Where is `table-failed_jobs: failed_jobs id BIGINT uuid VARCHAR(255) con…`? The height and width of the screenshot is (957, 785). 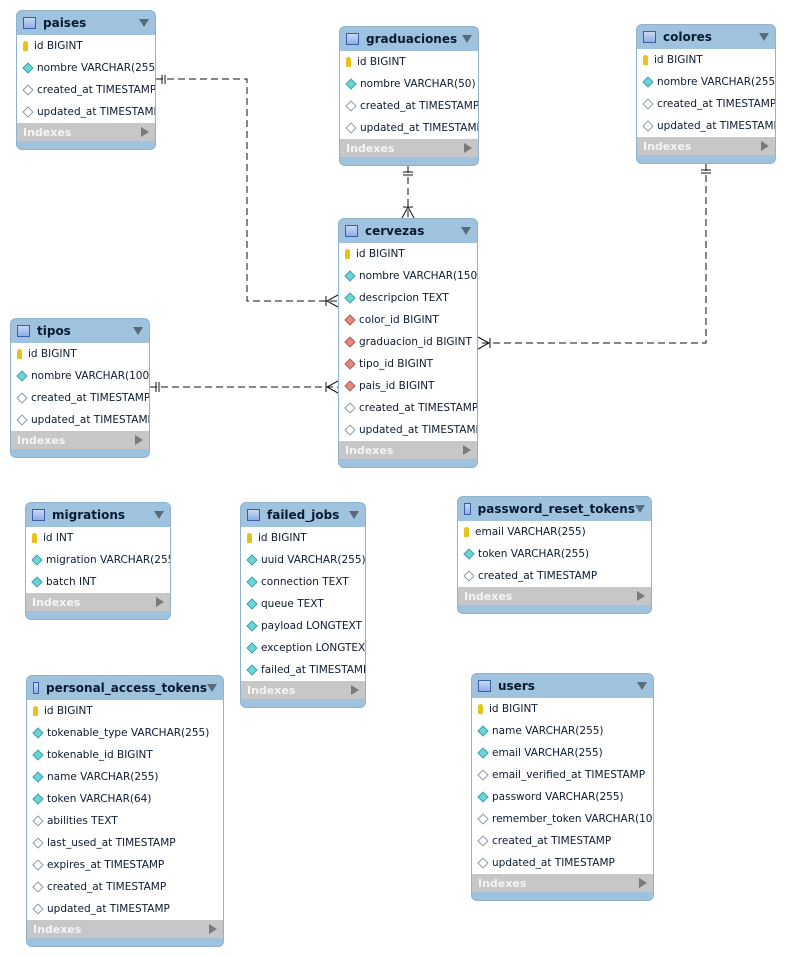
table-failed_jobs: failed_jobs id BIGINT uuid VARCHAR(255) con… is located at coordinates (303, 605).